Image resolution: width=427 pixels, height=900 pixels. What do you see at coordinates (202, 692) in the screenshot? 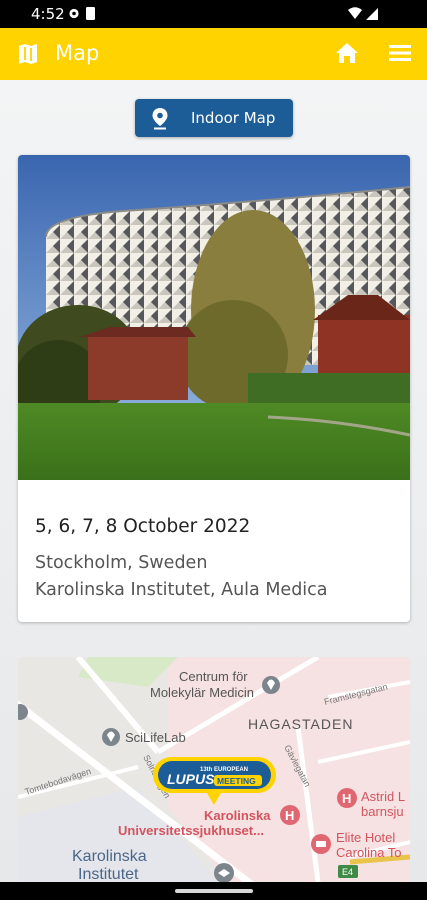
I see `map-label-molekylar: Molekylär Medicin` at bounding box center [202, 692].